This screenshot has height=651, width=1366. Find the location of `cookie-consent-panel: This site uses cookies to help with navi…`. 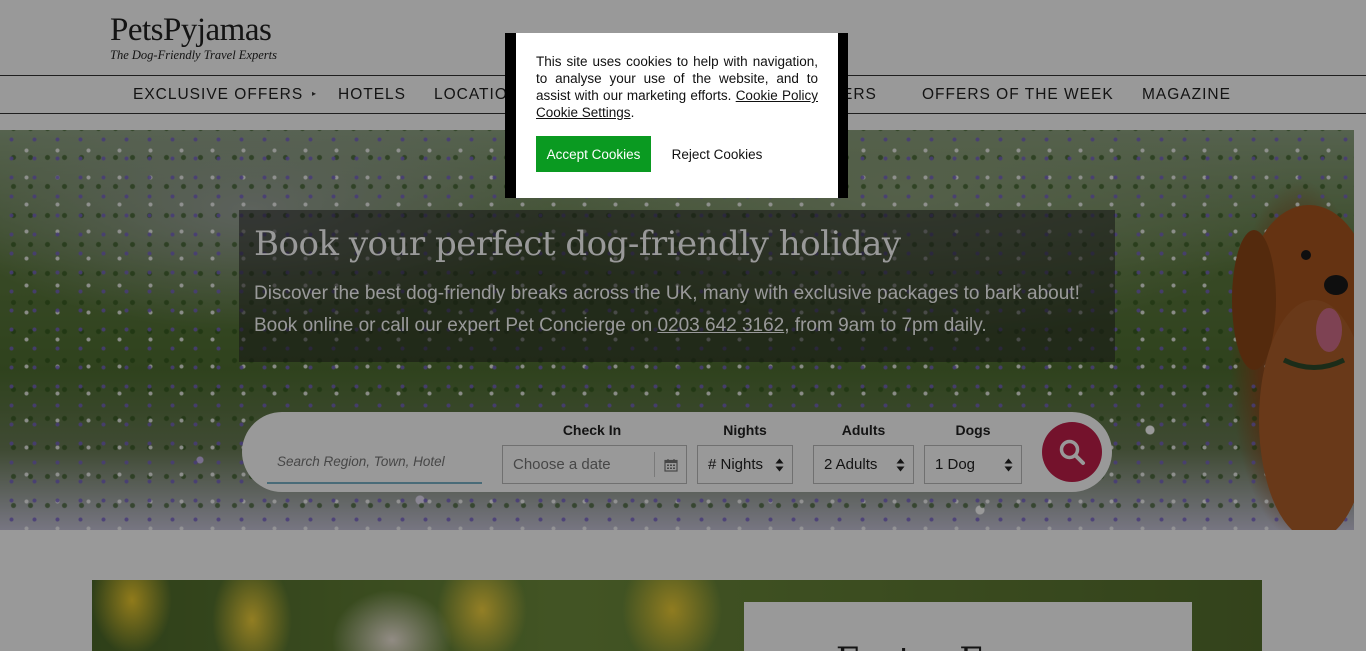

cookie-consent-panel: This site uses cookies to help with navi… is located at coordinates (677, 115).